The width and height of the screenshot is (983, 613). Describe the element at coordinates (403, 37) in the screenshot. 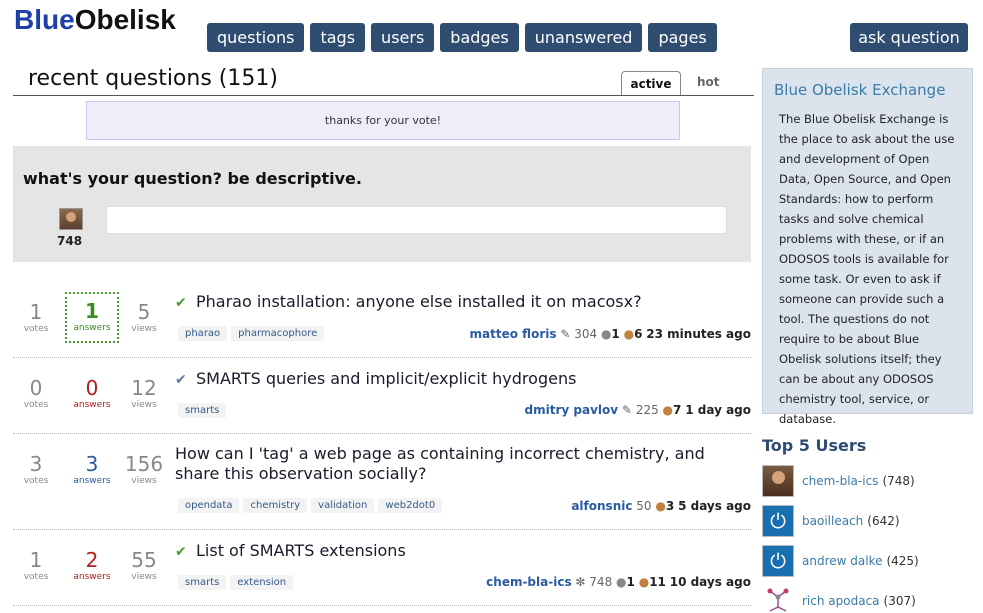

I see `nav-users: users` at that location.